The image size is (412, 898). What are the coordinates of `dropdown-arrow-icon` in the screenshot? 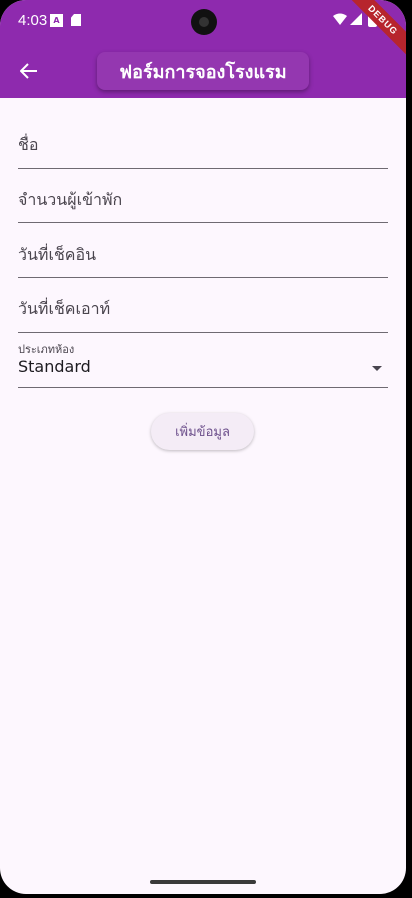 It's located at (377, 368).